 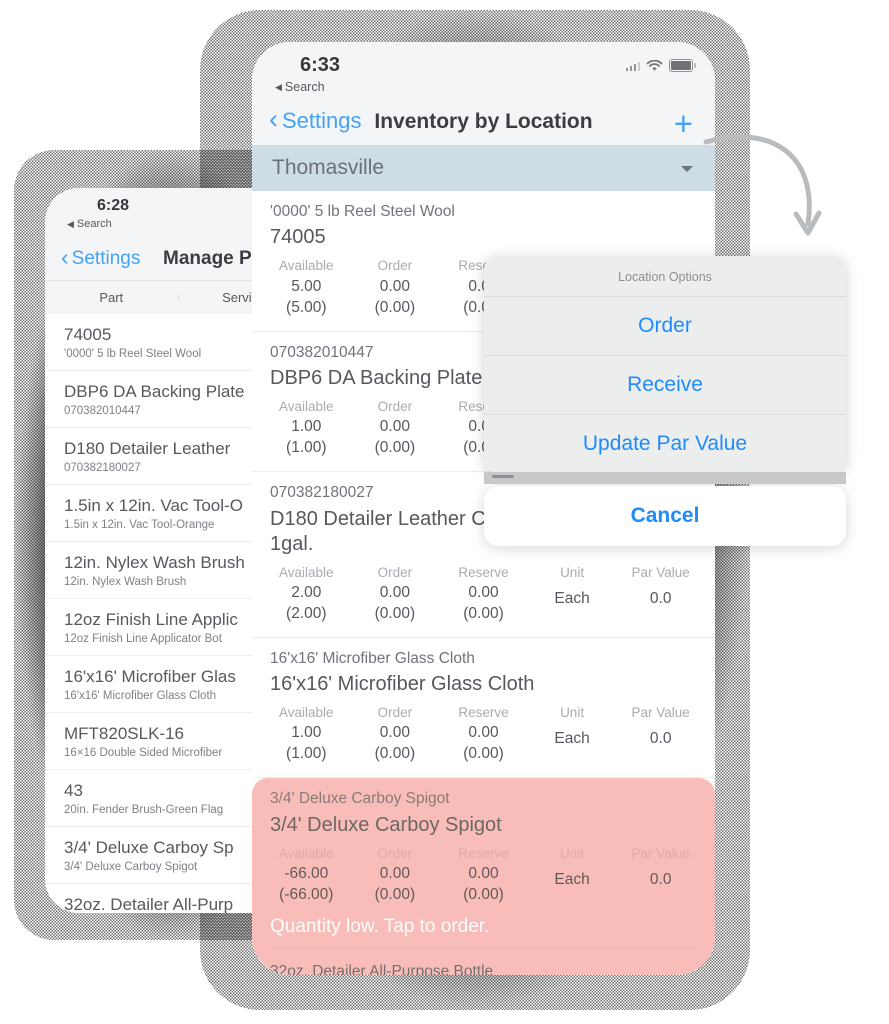 What do you see at coordinates (654, 65) in the screenshot?
I see `wifi-icon` at bounding box center [654, 65].